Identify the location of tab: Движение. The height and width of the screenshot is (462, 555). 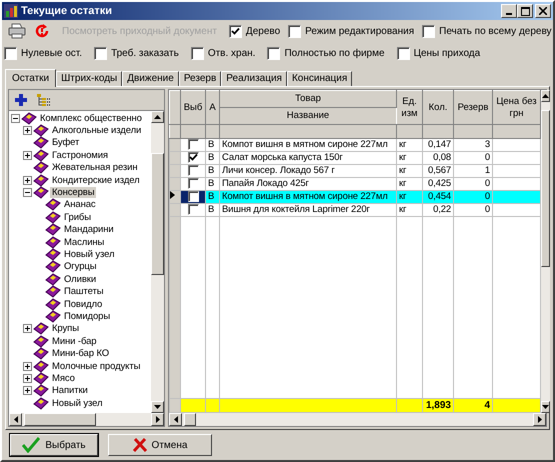
(150, 78).